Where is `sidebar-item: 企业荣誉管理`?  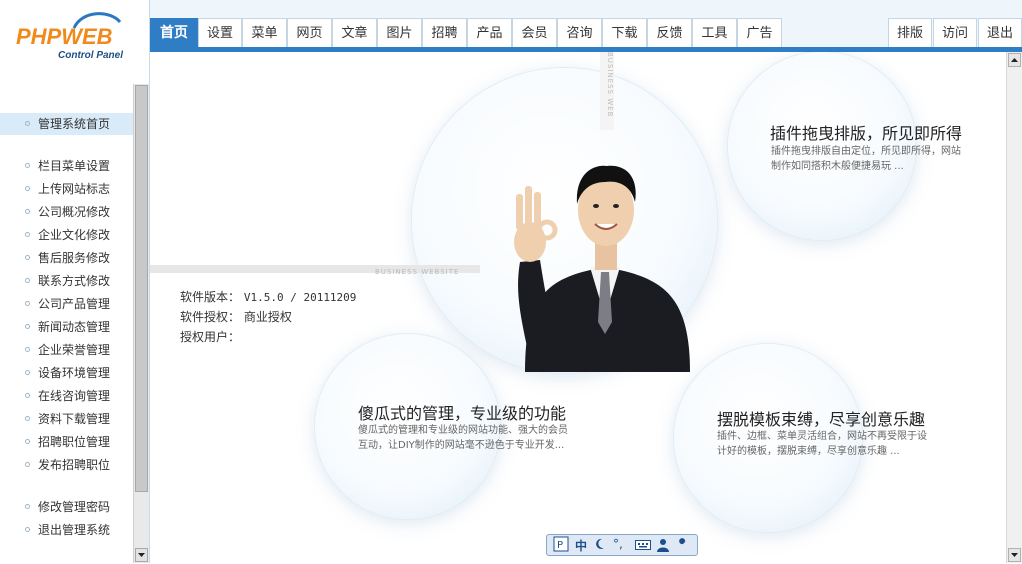
sidebar-item: 企业荣誉管理 is located at coordinates (66, 350).